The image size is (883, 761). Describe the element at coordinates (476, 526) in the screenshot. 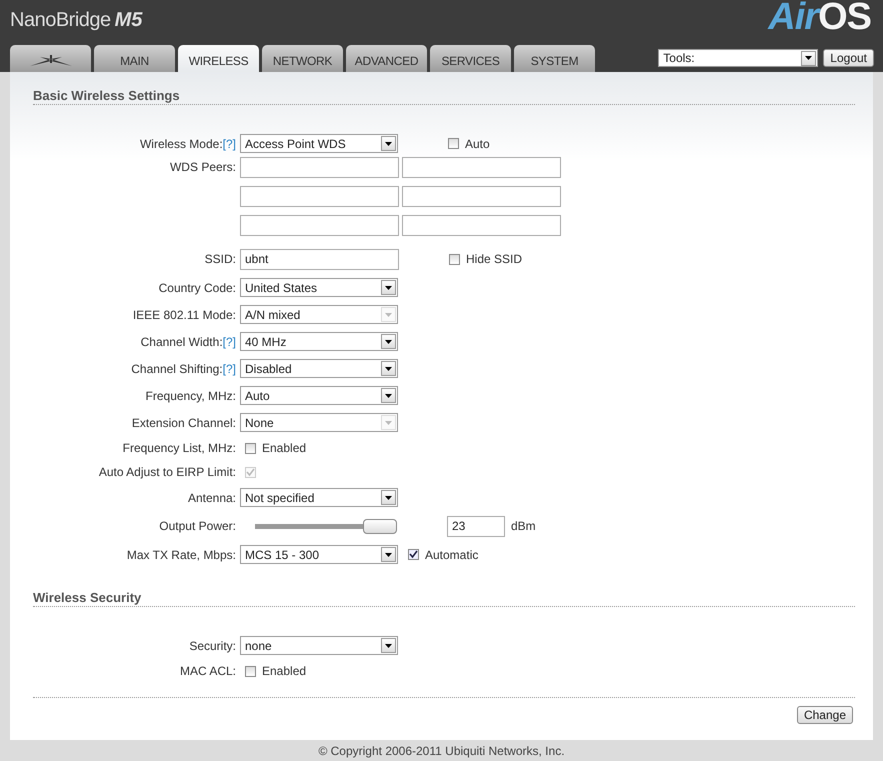

I see `power-field: 23` at that location.